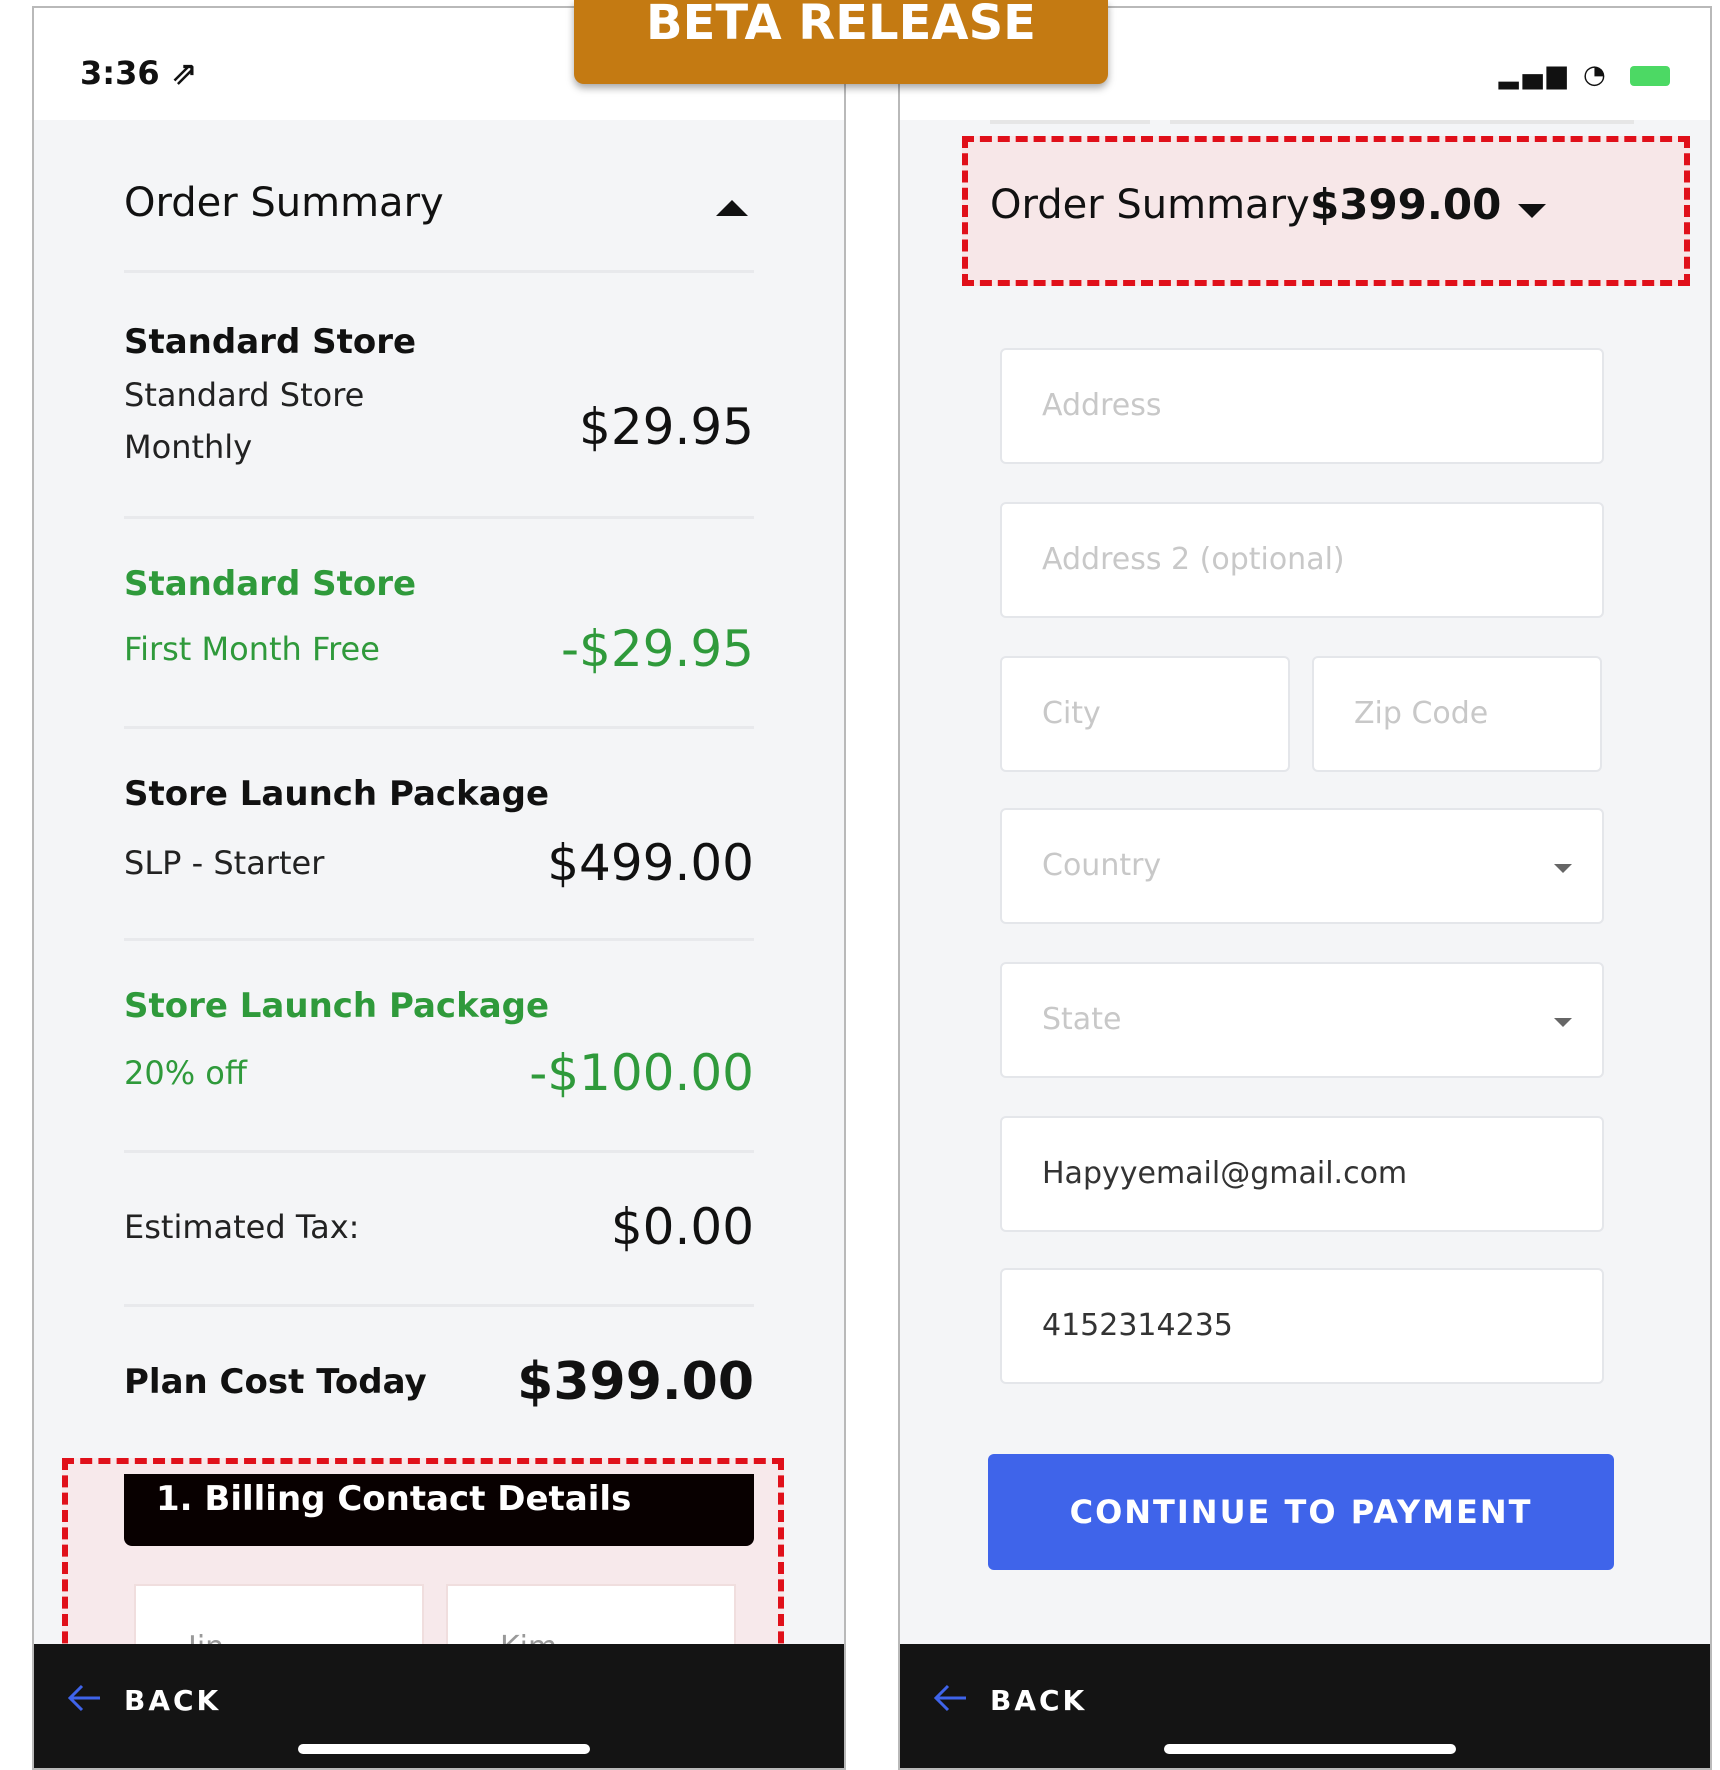 The width and height of the screenshot is (1720, 1770). What do you see at coordinates (439, 1510) in the screenshot?
I see `billing-contact-tab: 1. Billing Contact Details` at bounding box center [439, 1510].